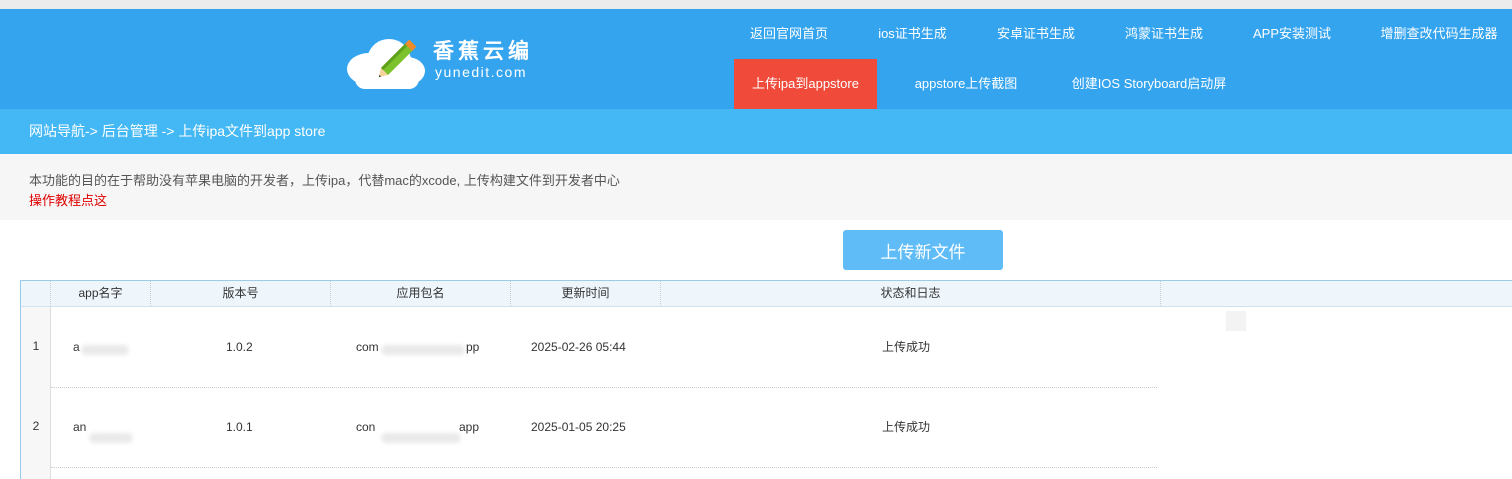 This screenshot has width=1512, height=479. I want to click on row-number: 2, so click(36, 426).